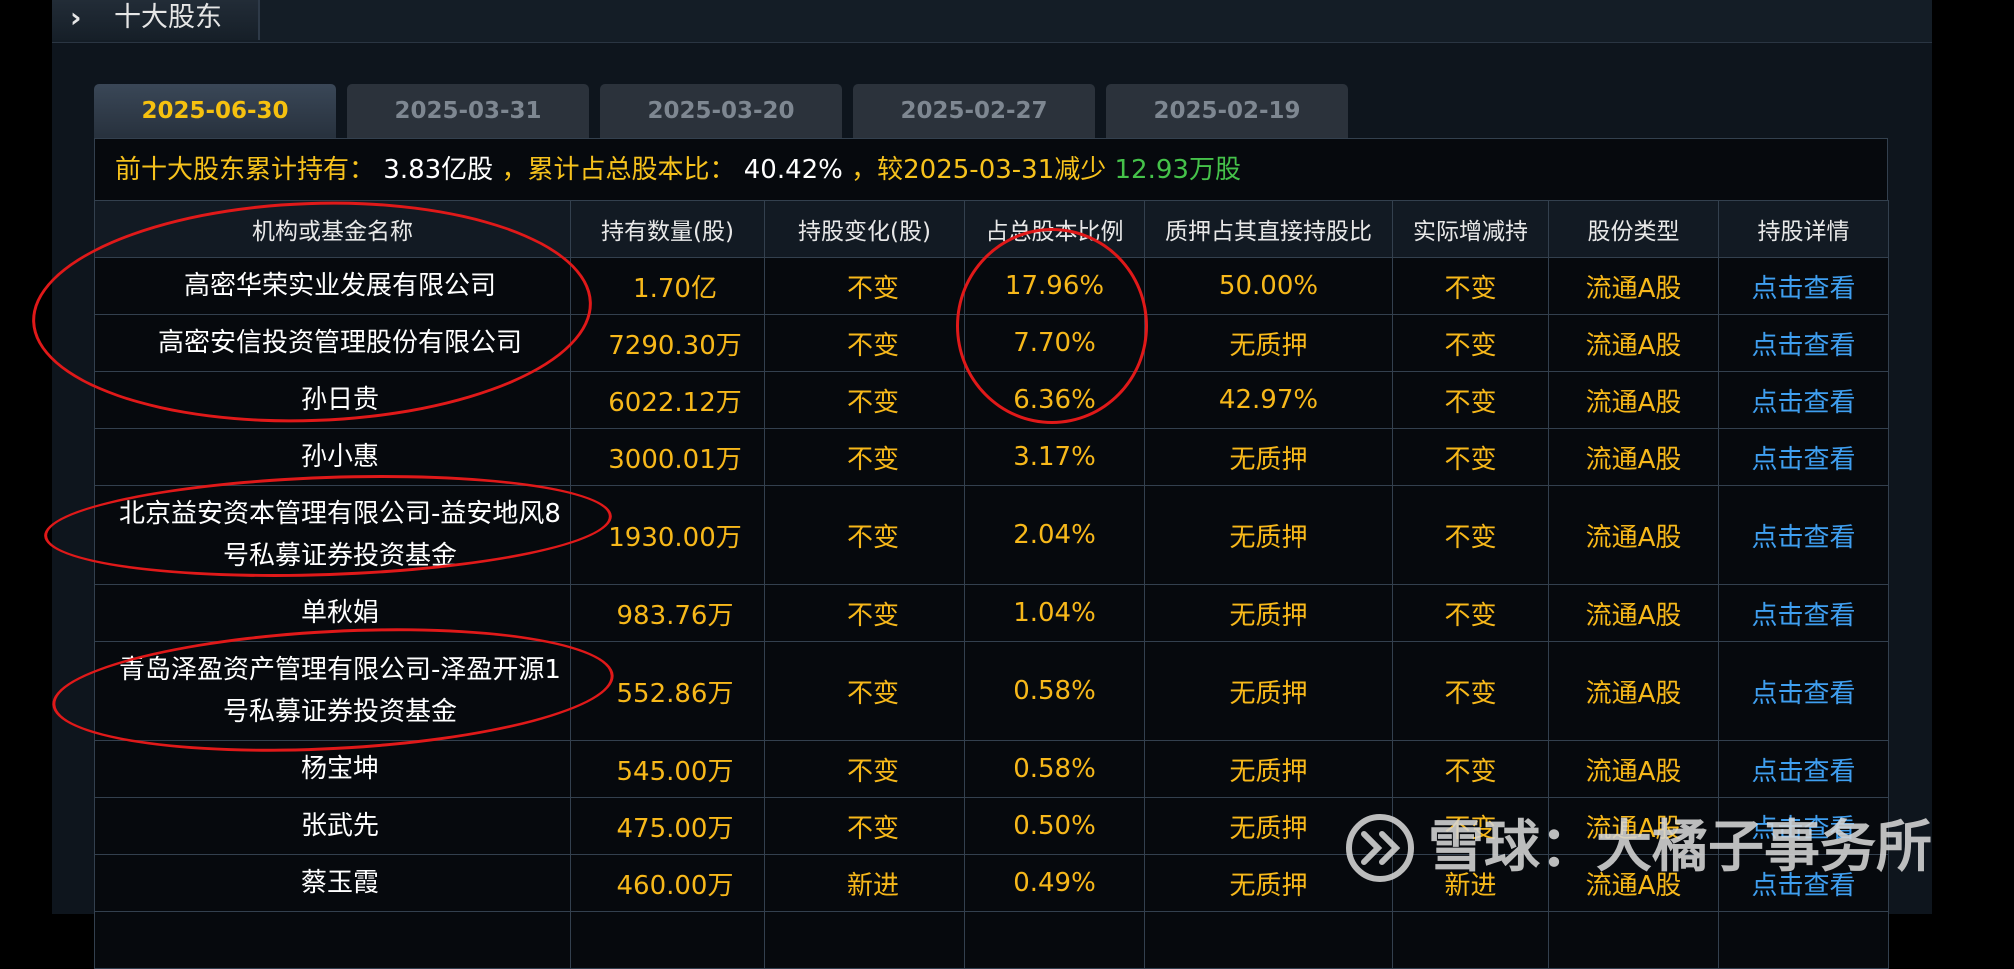  Describe the element at coordinates (332, 691) in the screenshot. I see `holder-name: 青岛泽盈资产管理有限公司-泽盈开源1号私募证券投资基金` at that location.